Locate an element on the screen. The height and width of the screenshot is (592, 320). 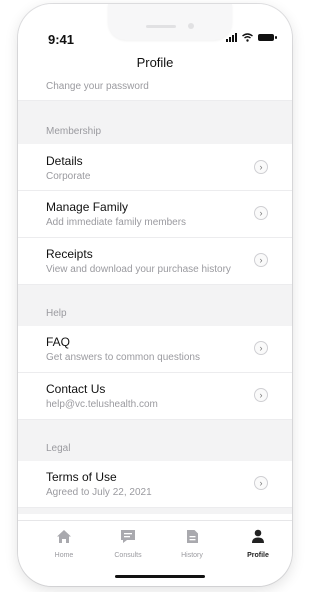
page-title: Profile is located at coordinates (155, 62).